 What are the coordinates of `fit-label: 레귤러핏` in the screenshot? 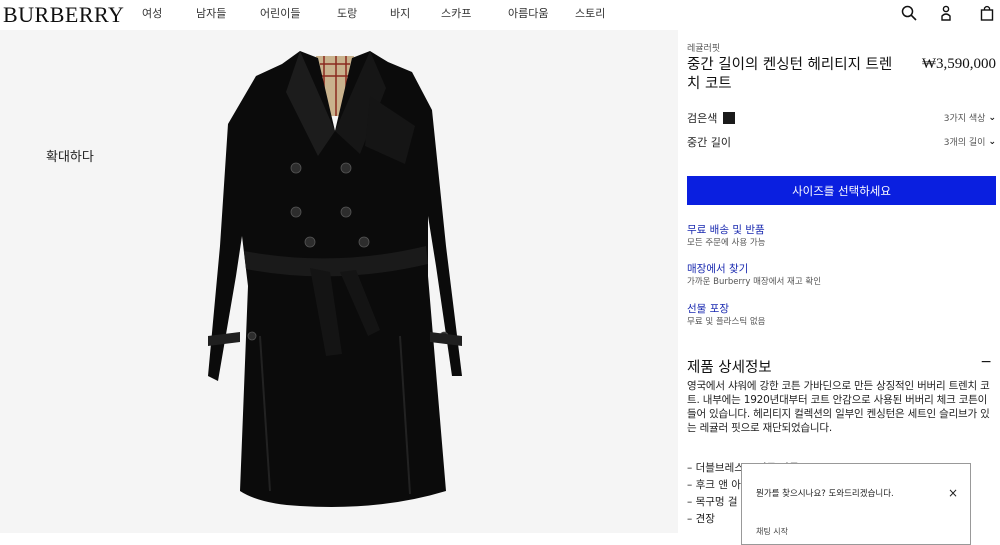 It's located at (704, 49).